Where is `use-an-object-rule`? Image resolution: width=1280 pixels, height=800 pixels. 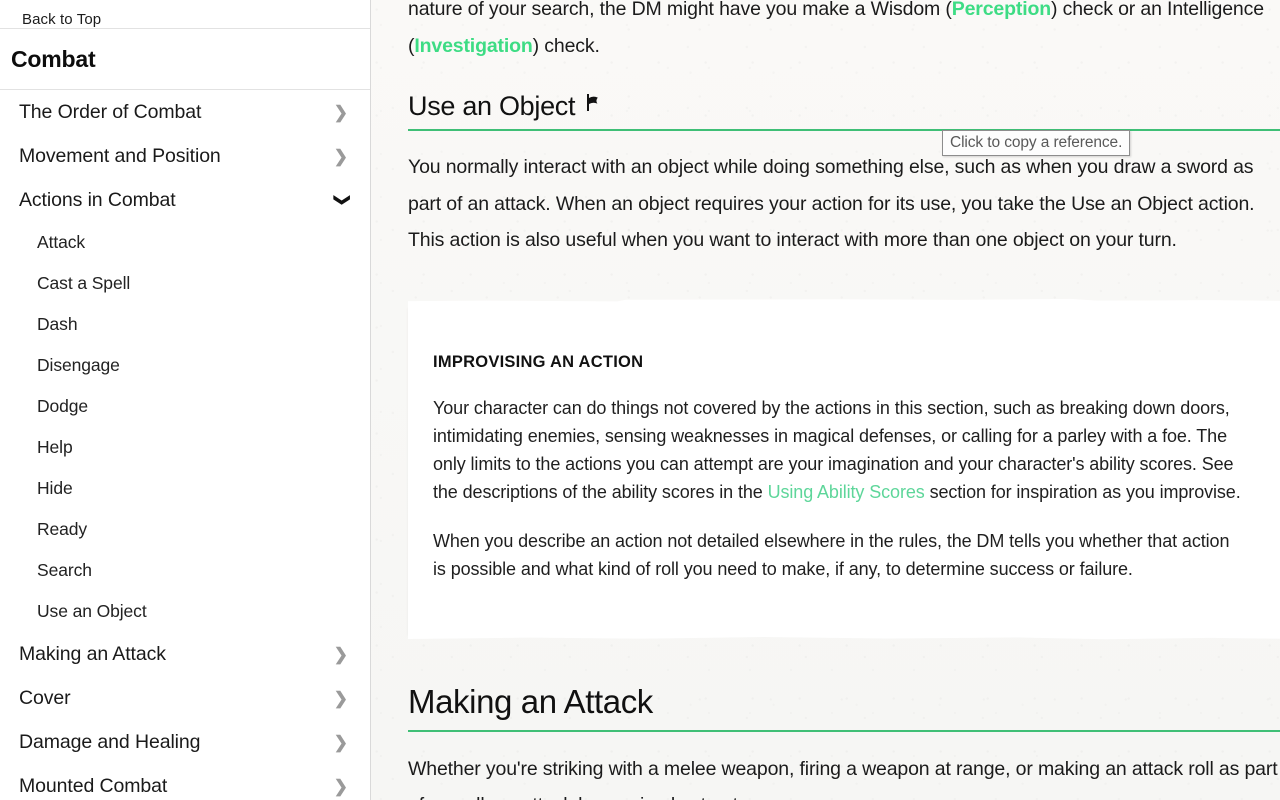 use-an-object-rule is located at coordinates (844, 130).